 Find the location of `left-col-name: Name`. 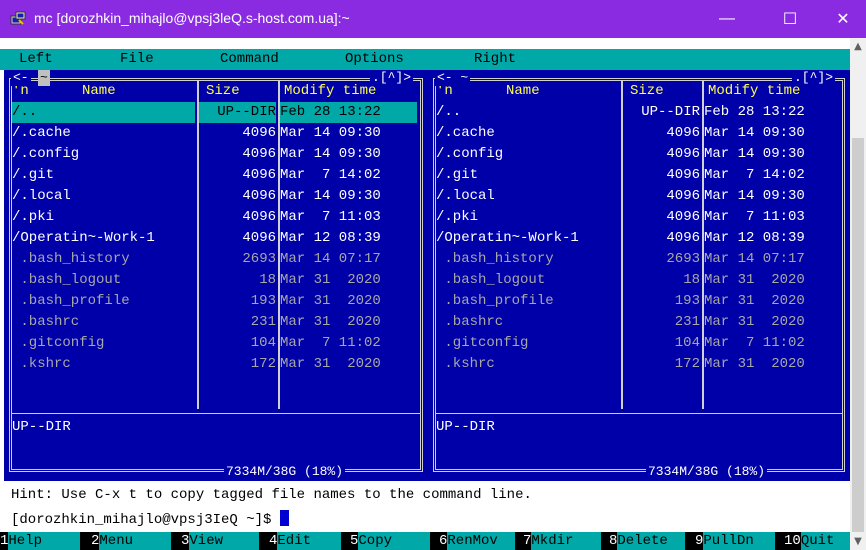

left-col-name: Name is located at coordinates (99, 91).